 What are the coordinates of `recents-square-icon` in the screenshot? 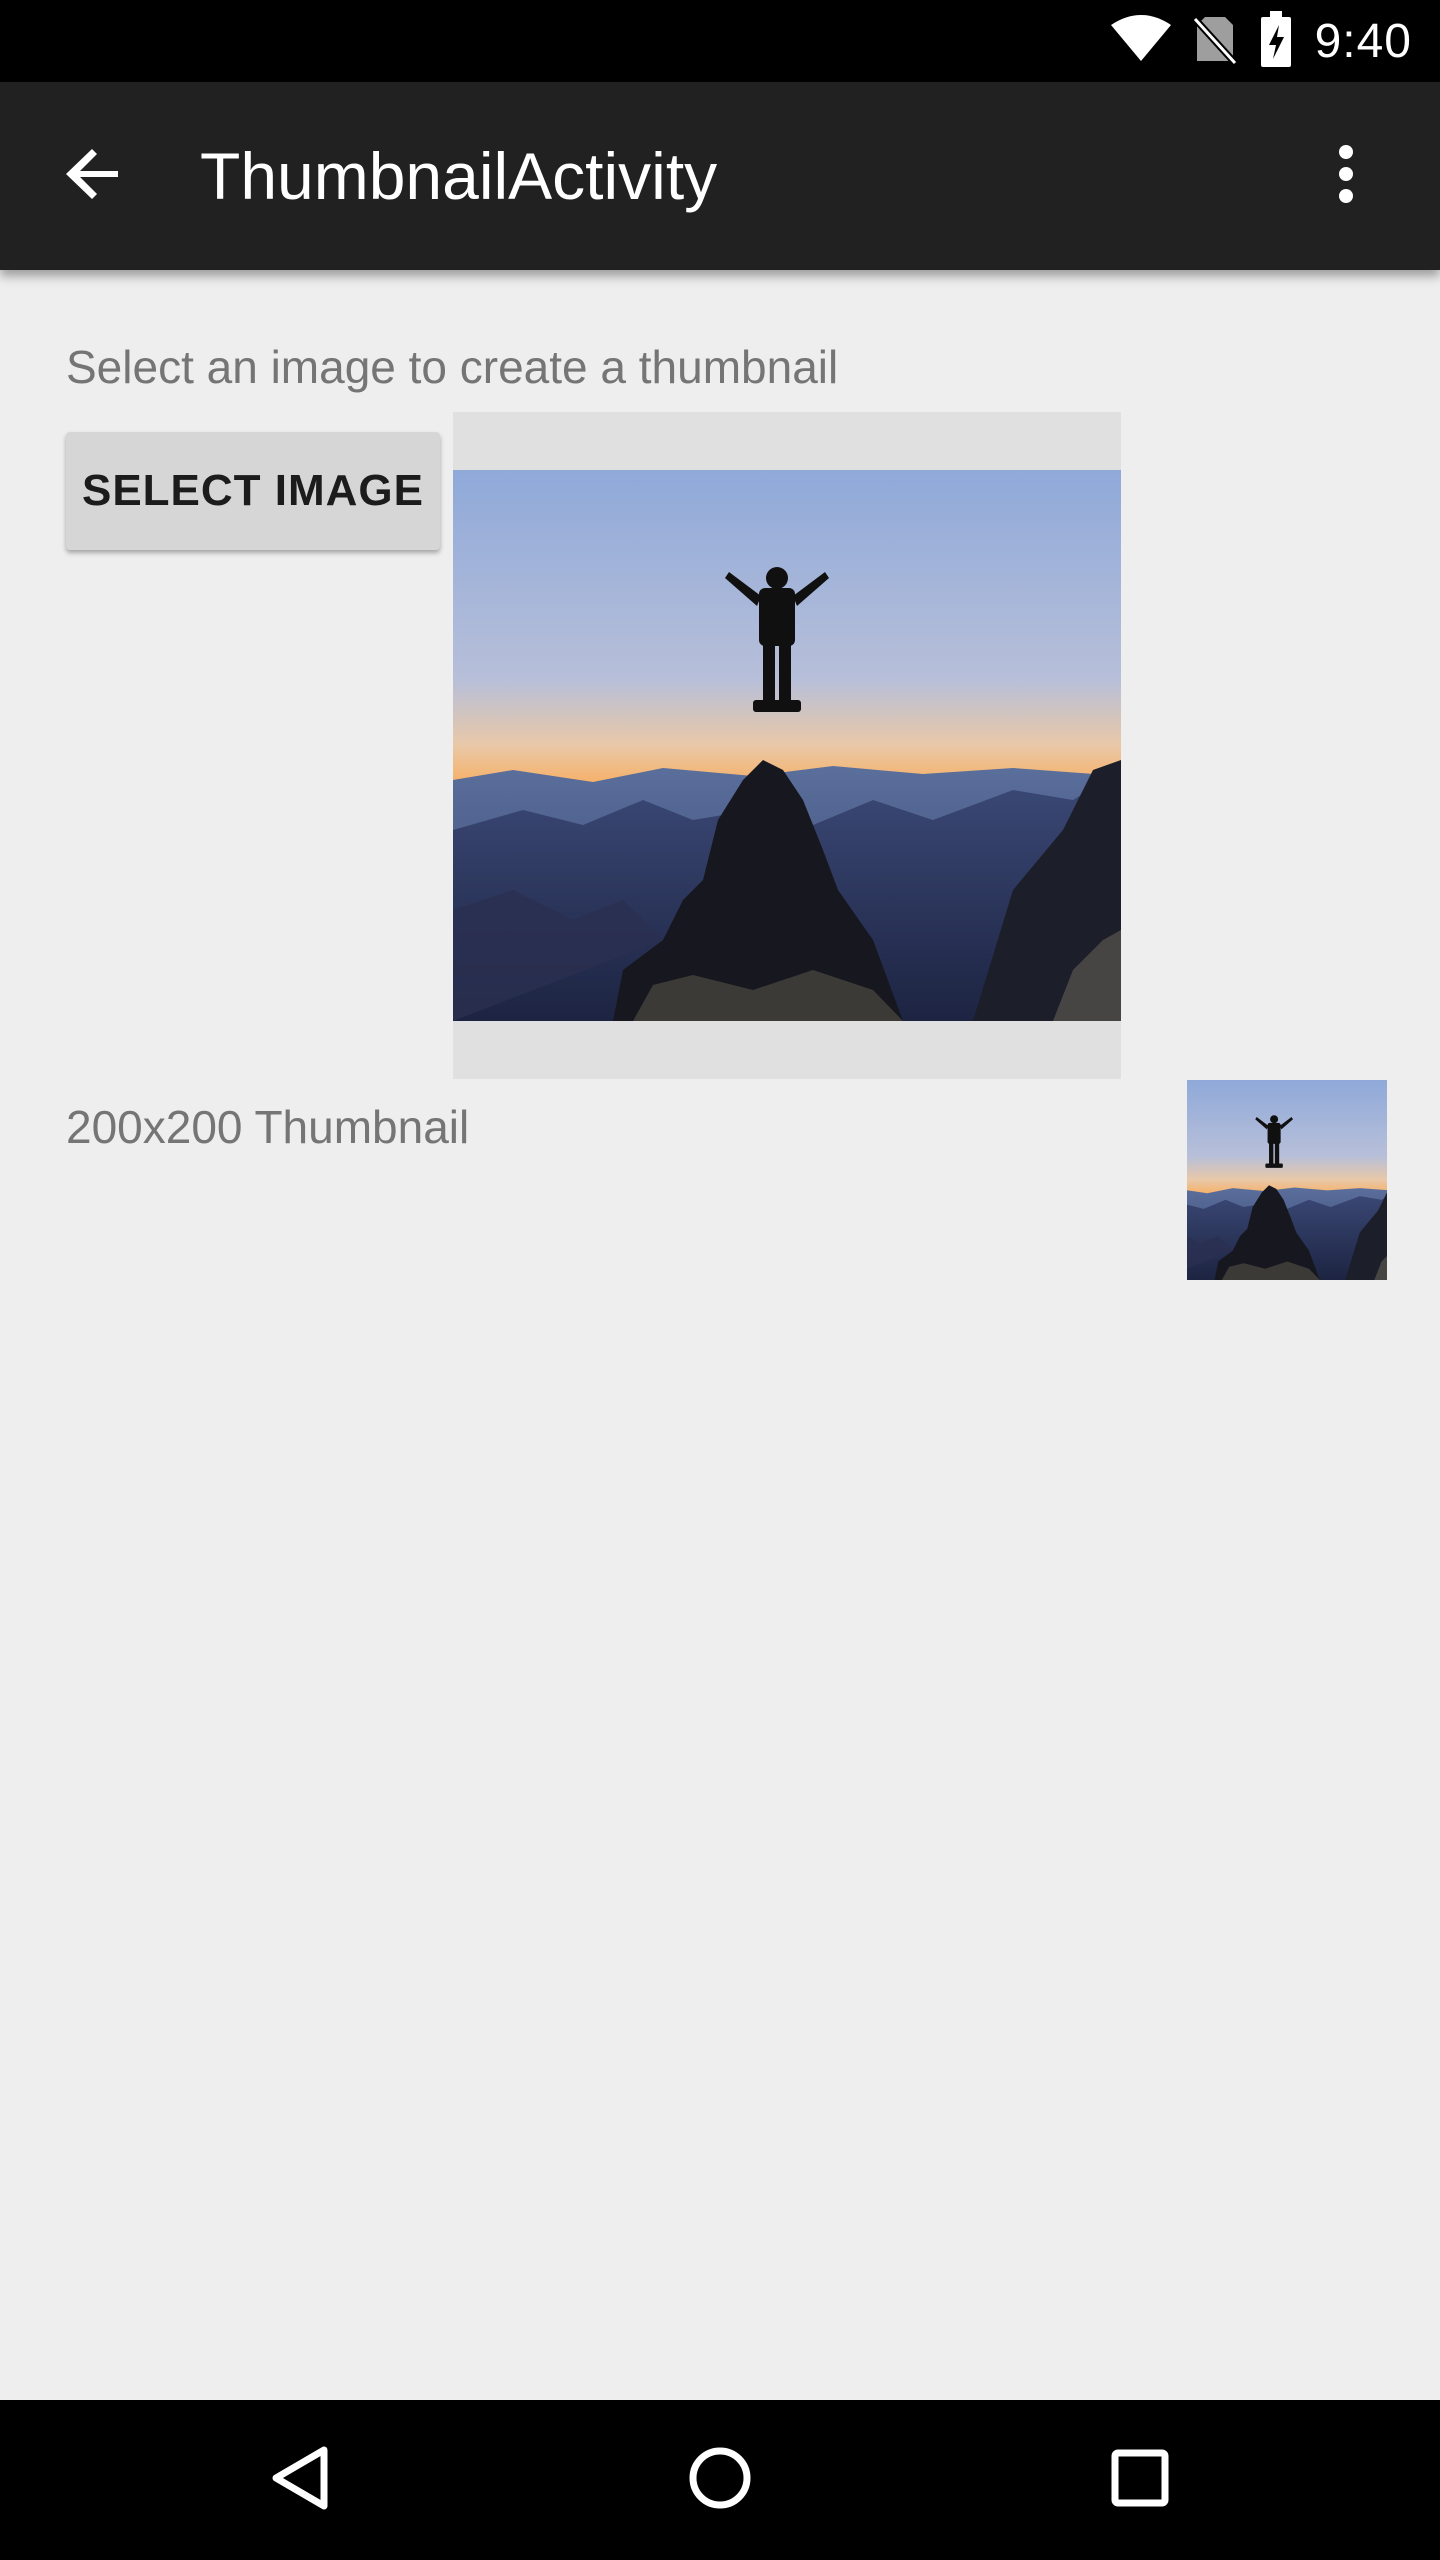 It's located at (1140, 2480).